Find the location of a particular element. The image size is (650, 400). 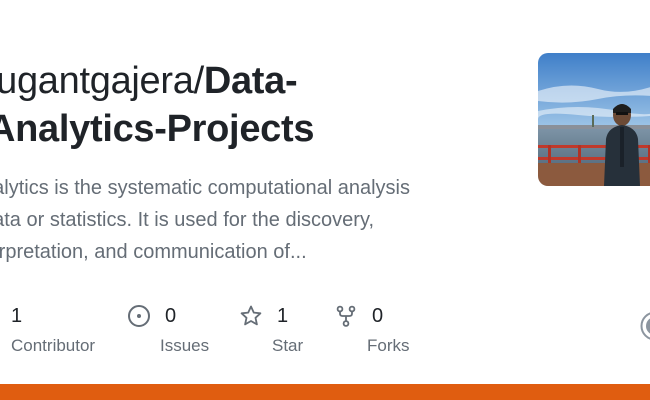

github-logo-icon is located at coordinates (645, 326).